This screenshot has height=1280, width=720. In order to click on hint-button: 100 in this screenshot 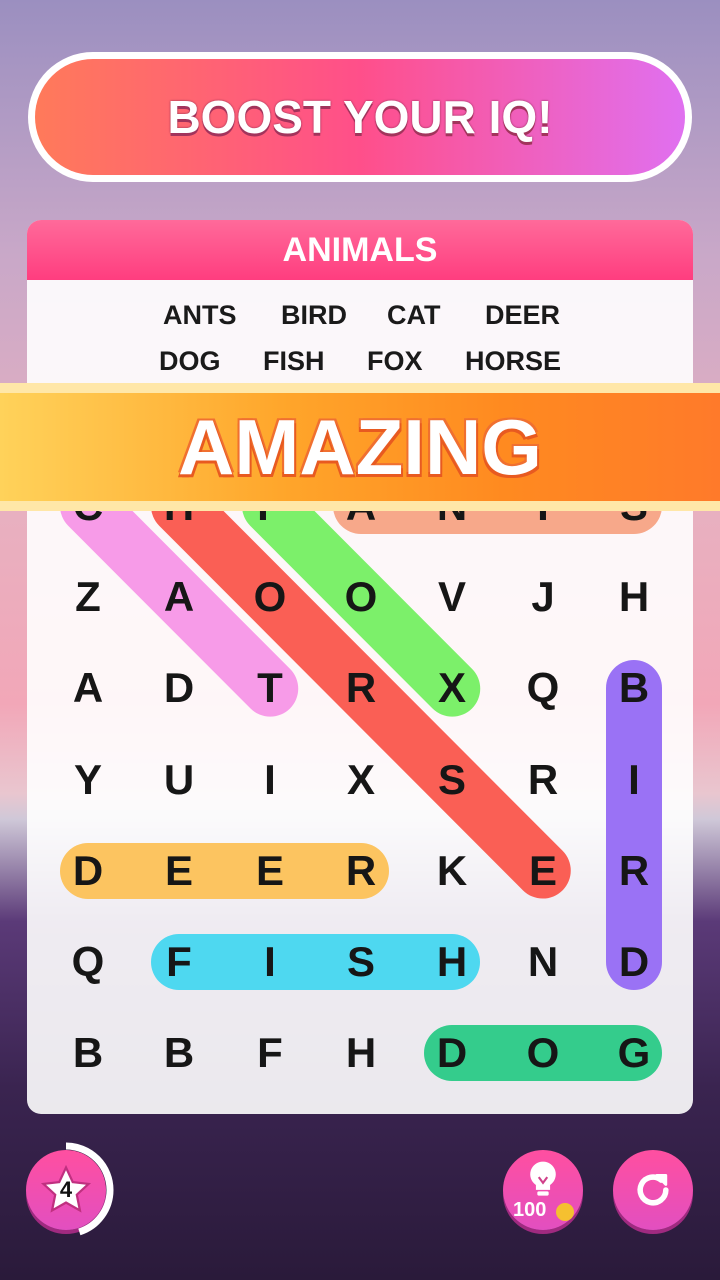, I will do `click(543, 1190)`.